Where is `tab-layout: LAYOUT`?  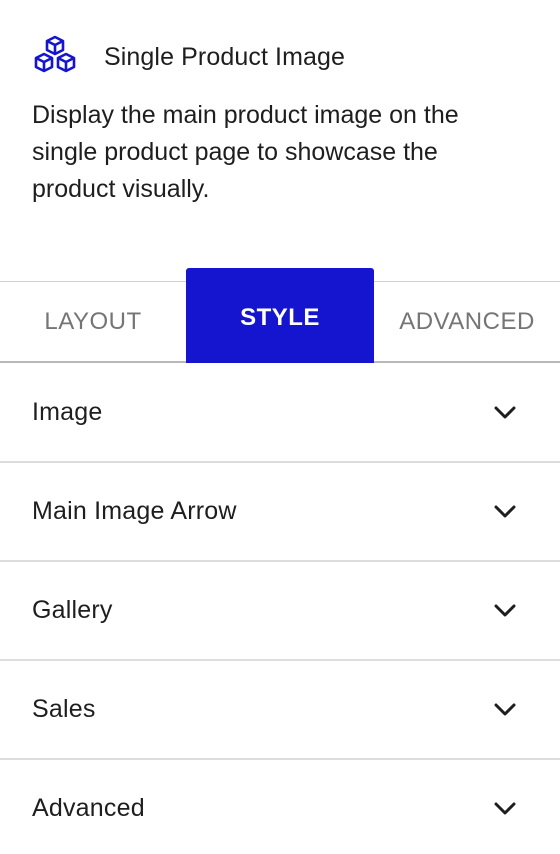
tab-layout: LAYOUT is located at coordinates (93, 321).